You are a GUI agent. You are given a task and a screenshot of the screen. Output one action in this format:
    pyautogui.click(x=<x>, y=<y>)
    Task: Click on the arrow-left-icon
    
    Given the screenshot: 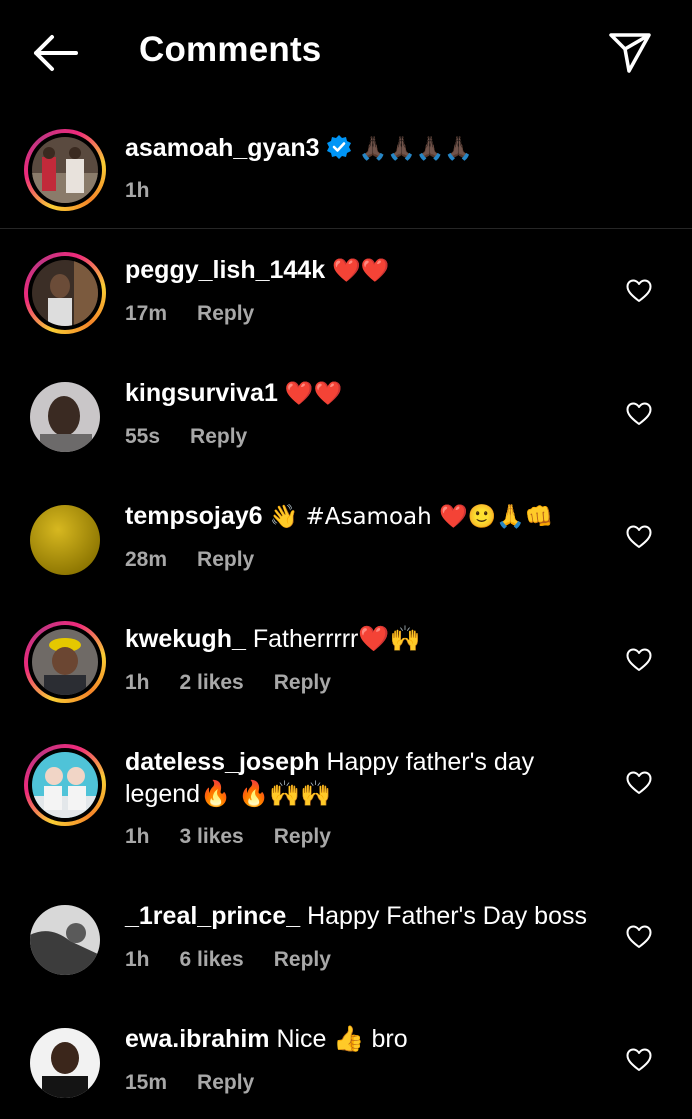 What is the action you would take?
    pyautogui.click(x=56, y=53)
    